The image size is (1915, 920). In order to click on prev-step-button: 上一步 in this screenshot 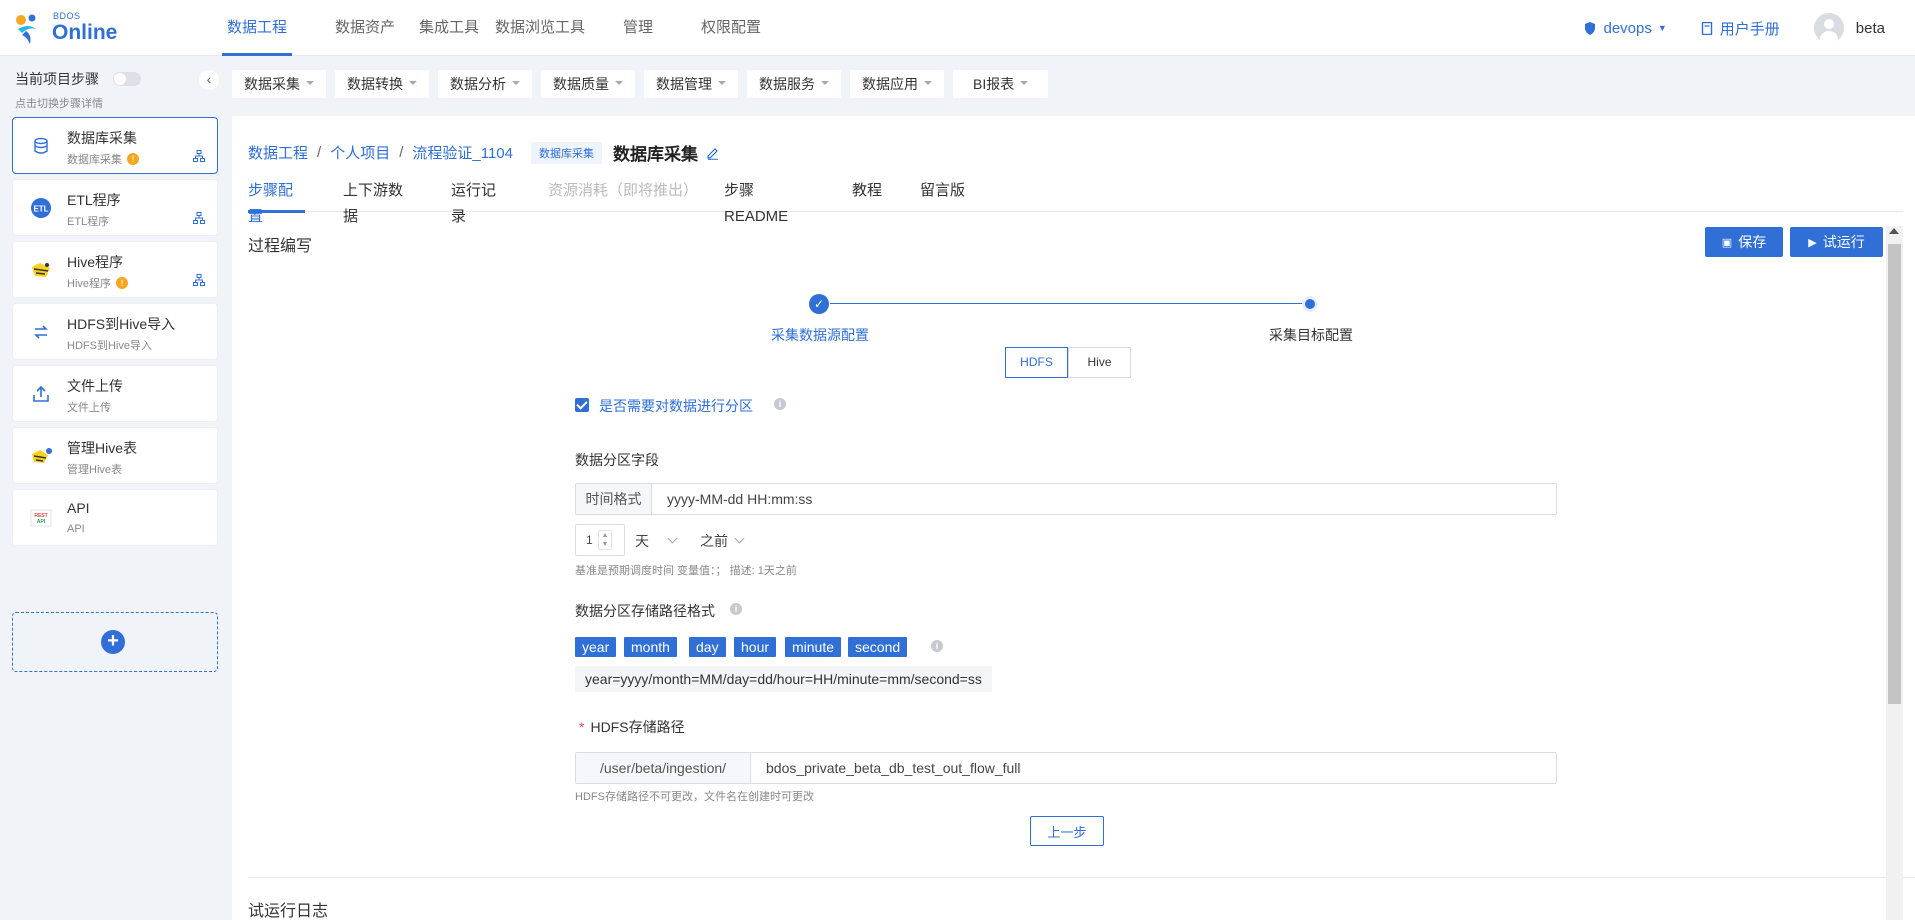, I will do `click(1067, 831)`.